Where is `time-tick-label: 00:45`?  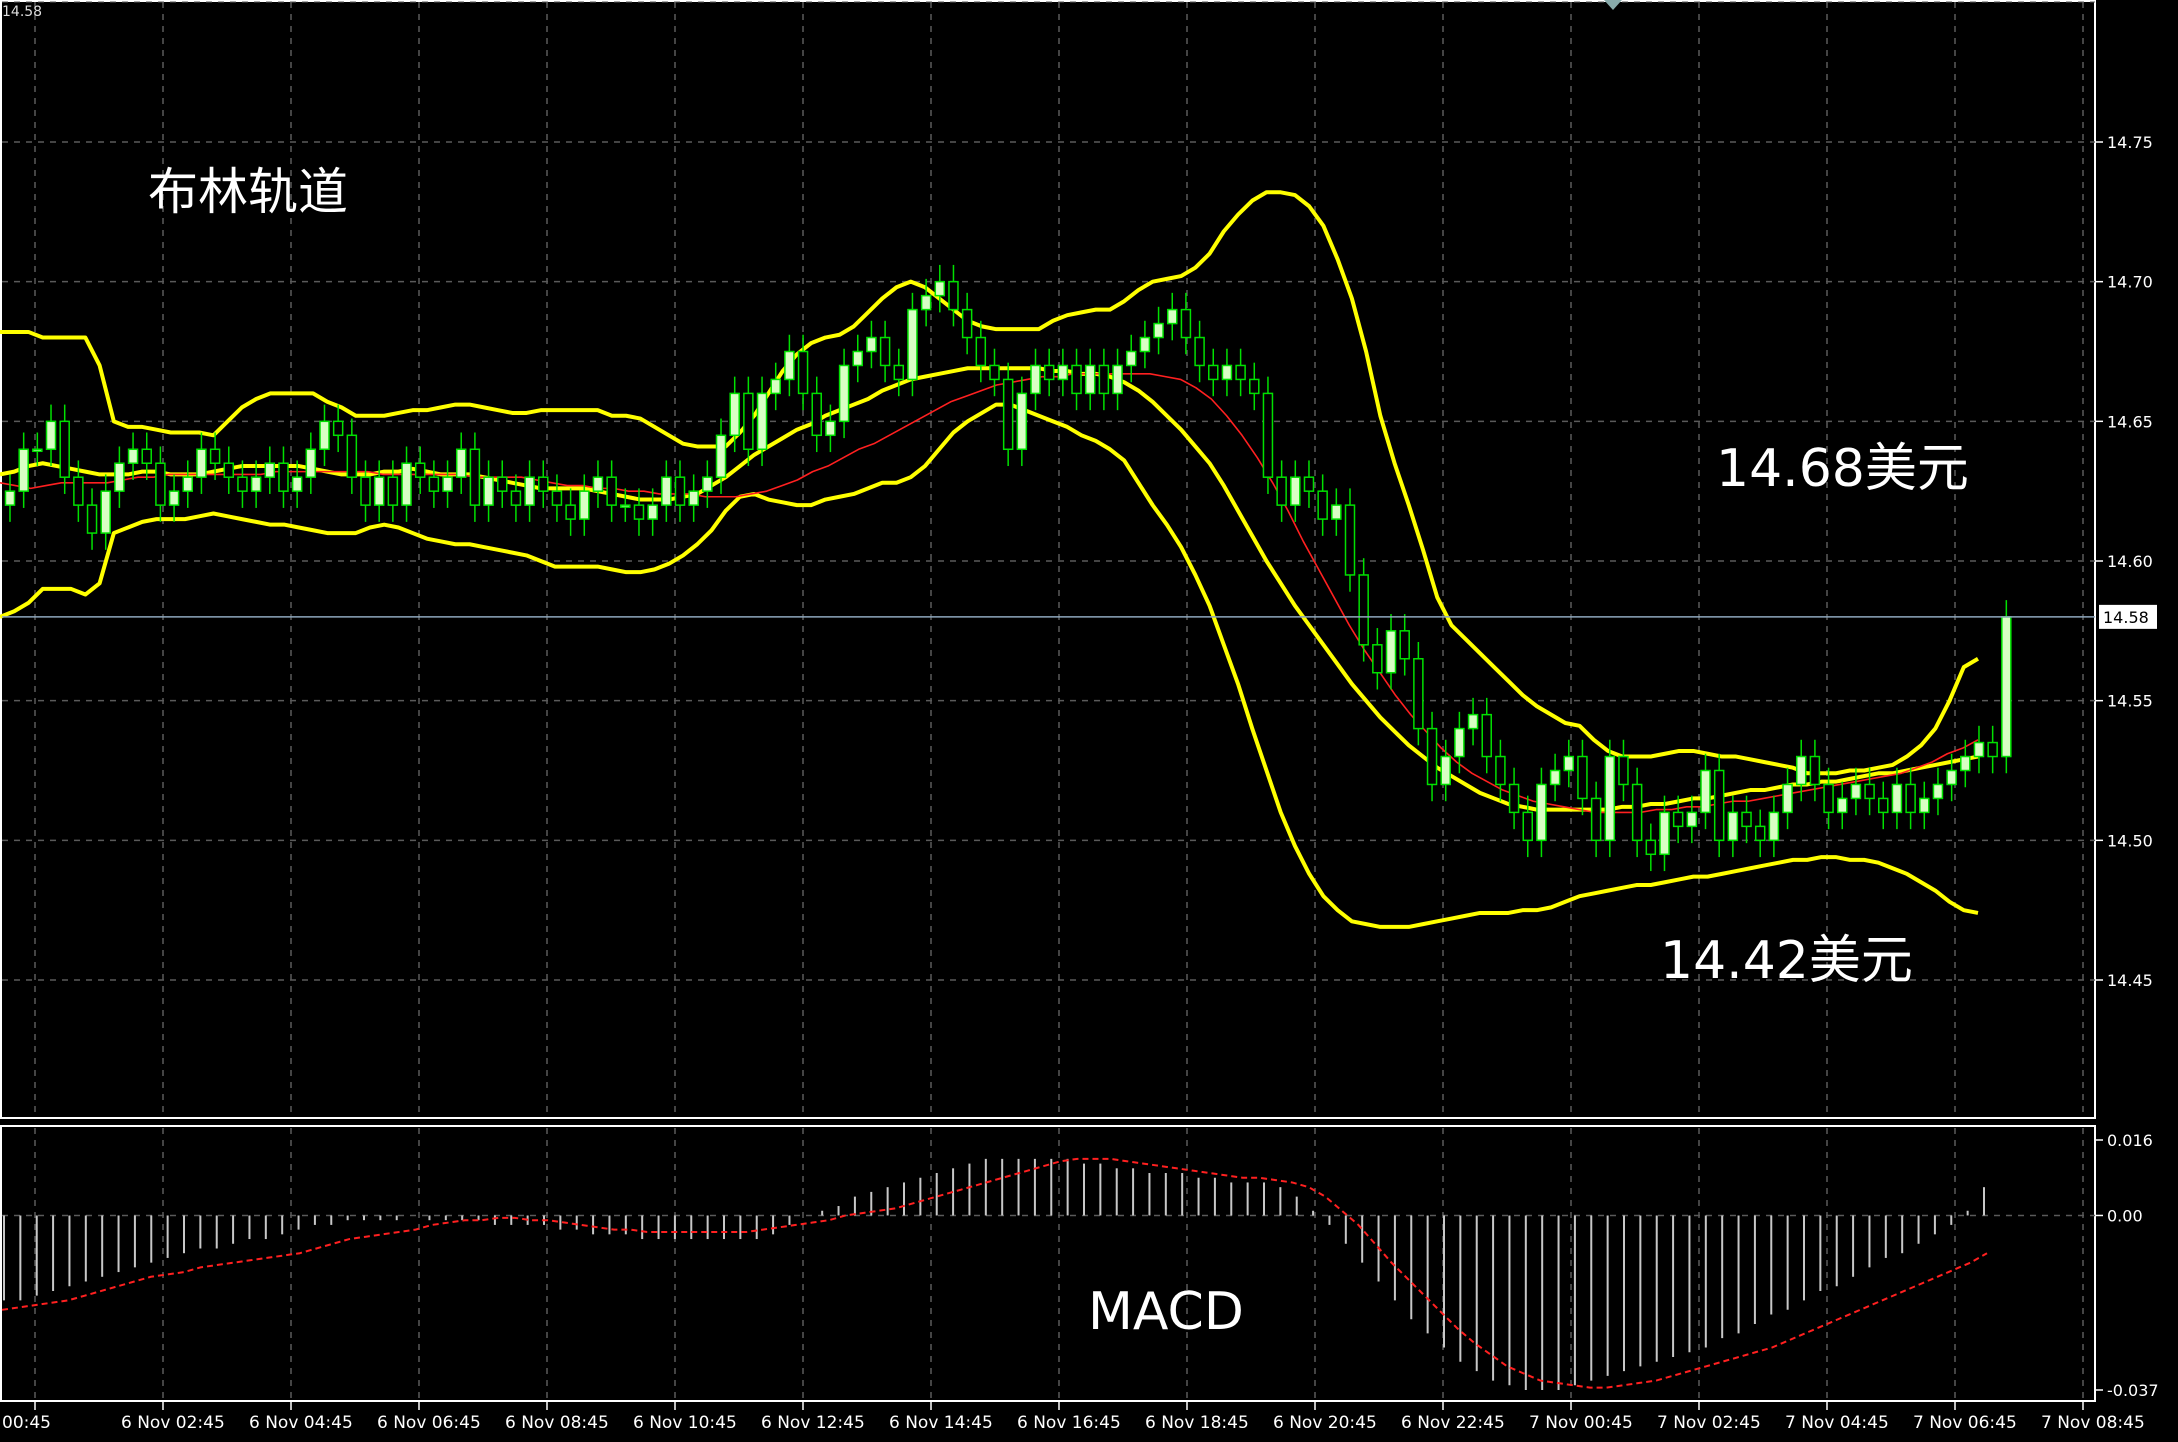 time-tick-label: 00:45 is located at coordinates (26, 1423).